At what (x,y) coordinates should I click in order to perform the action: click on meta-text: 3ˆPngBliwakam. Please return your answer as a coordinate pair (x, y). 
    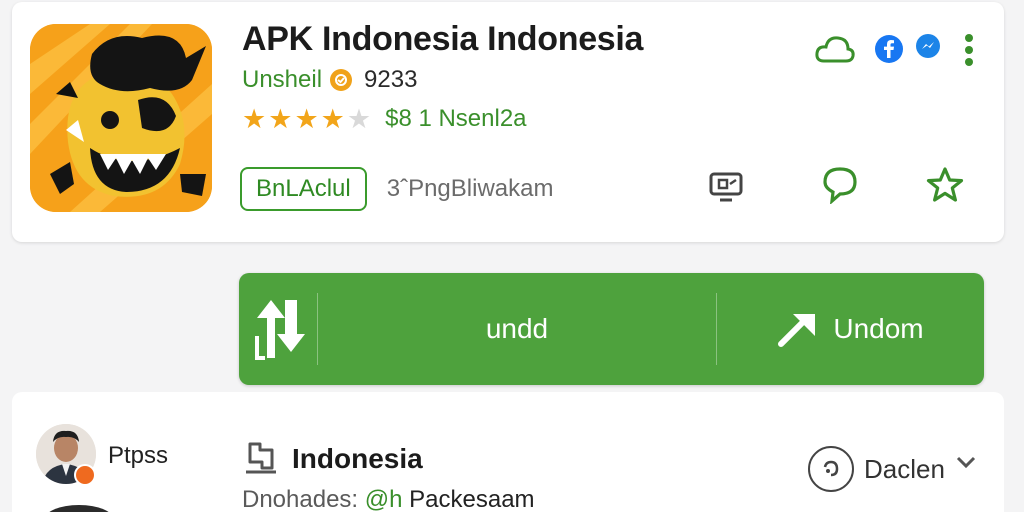
    Looking at the image, I should click on (470, 188).